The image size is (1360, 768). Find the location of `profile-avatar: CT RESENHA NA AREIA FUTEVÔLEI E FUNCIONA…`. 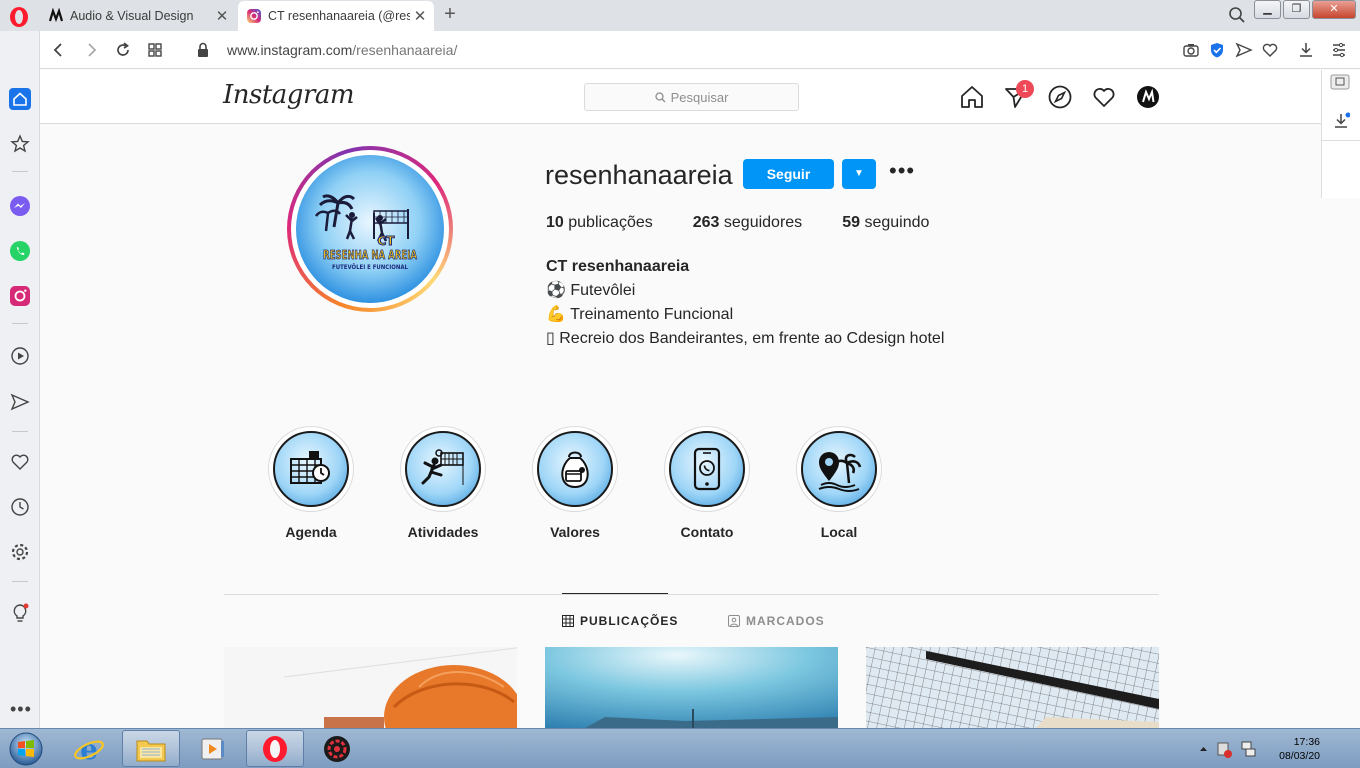

profile-avatar: CT RESENHA NA AREIA FUTEVÔLEI E FUNCIONA… is located at coordinates (370, 229).